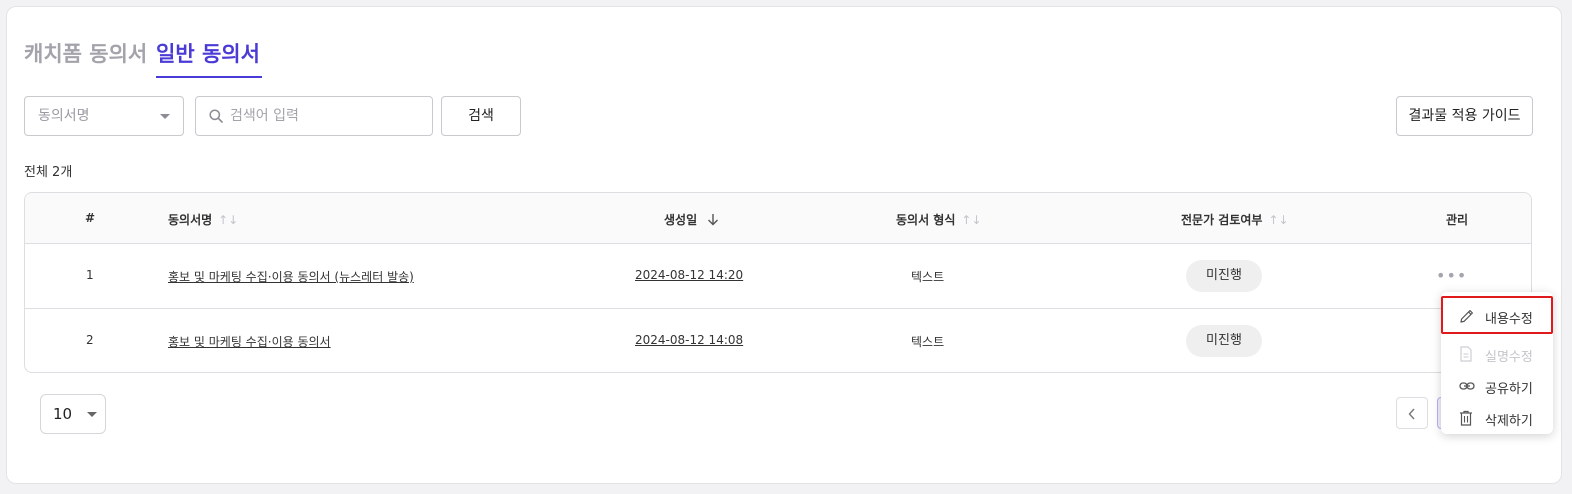 The image size is (1572, 494). Describe the element at coordinates (1464, 116) in the screenshot. I see `result-apply-guide-button: 결과물 적용 가이드` at that location.